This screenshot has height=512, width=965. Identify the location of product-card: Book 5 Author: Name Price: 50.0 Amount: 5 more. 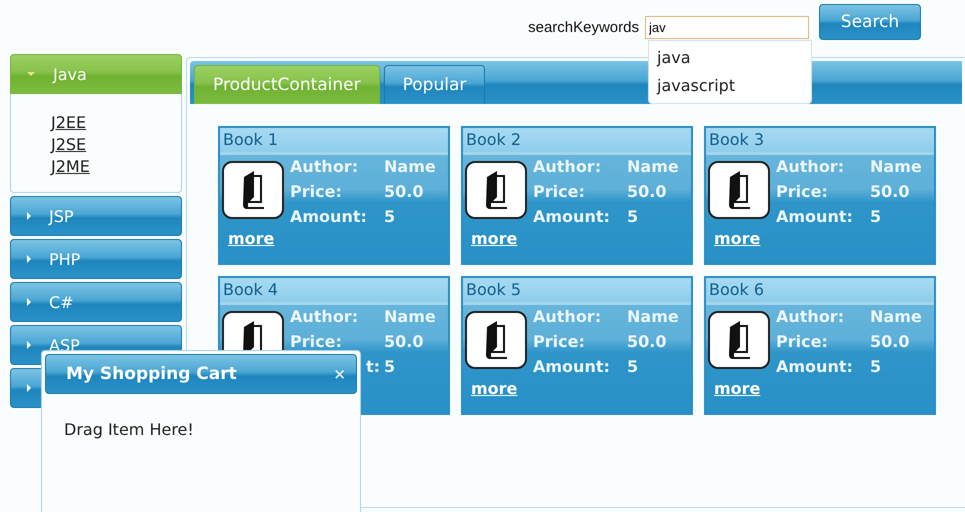
(577, 345).